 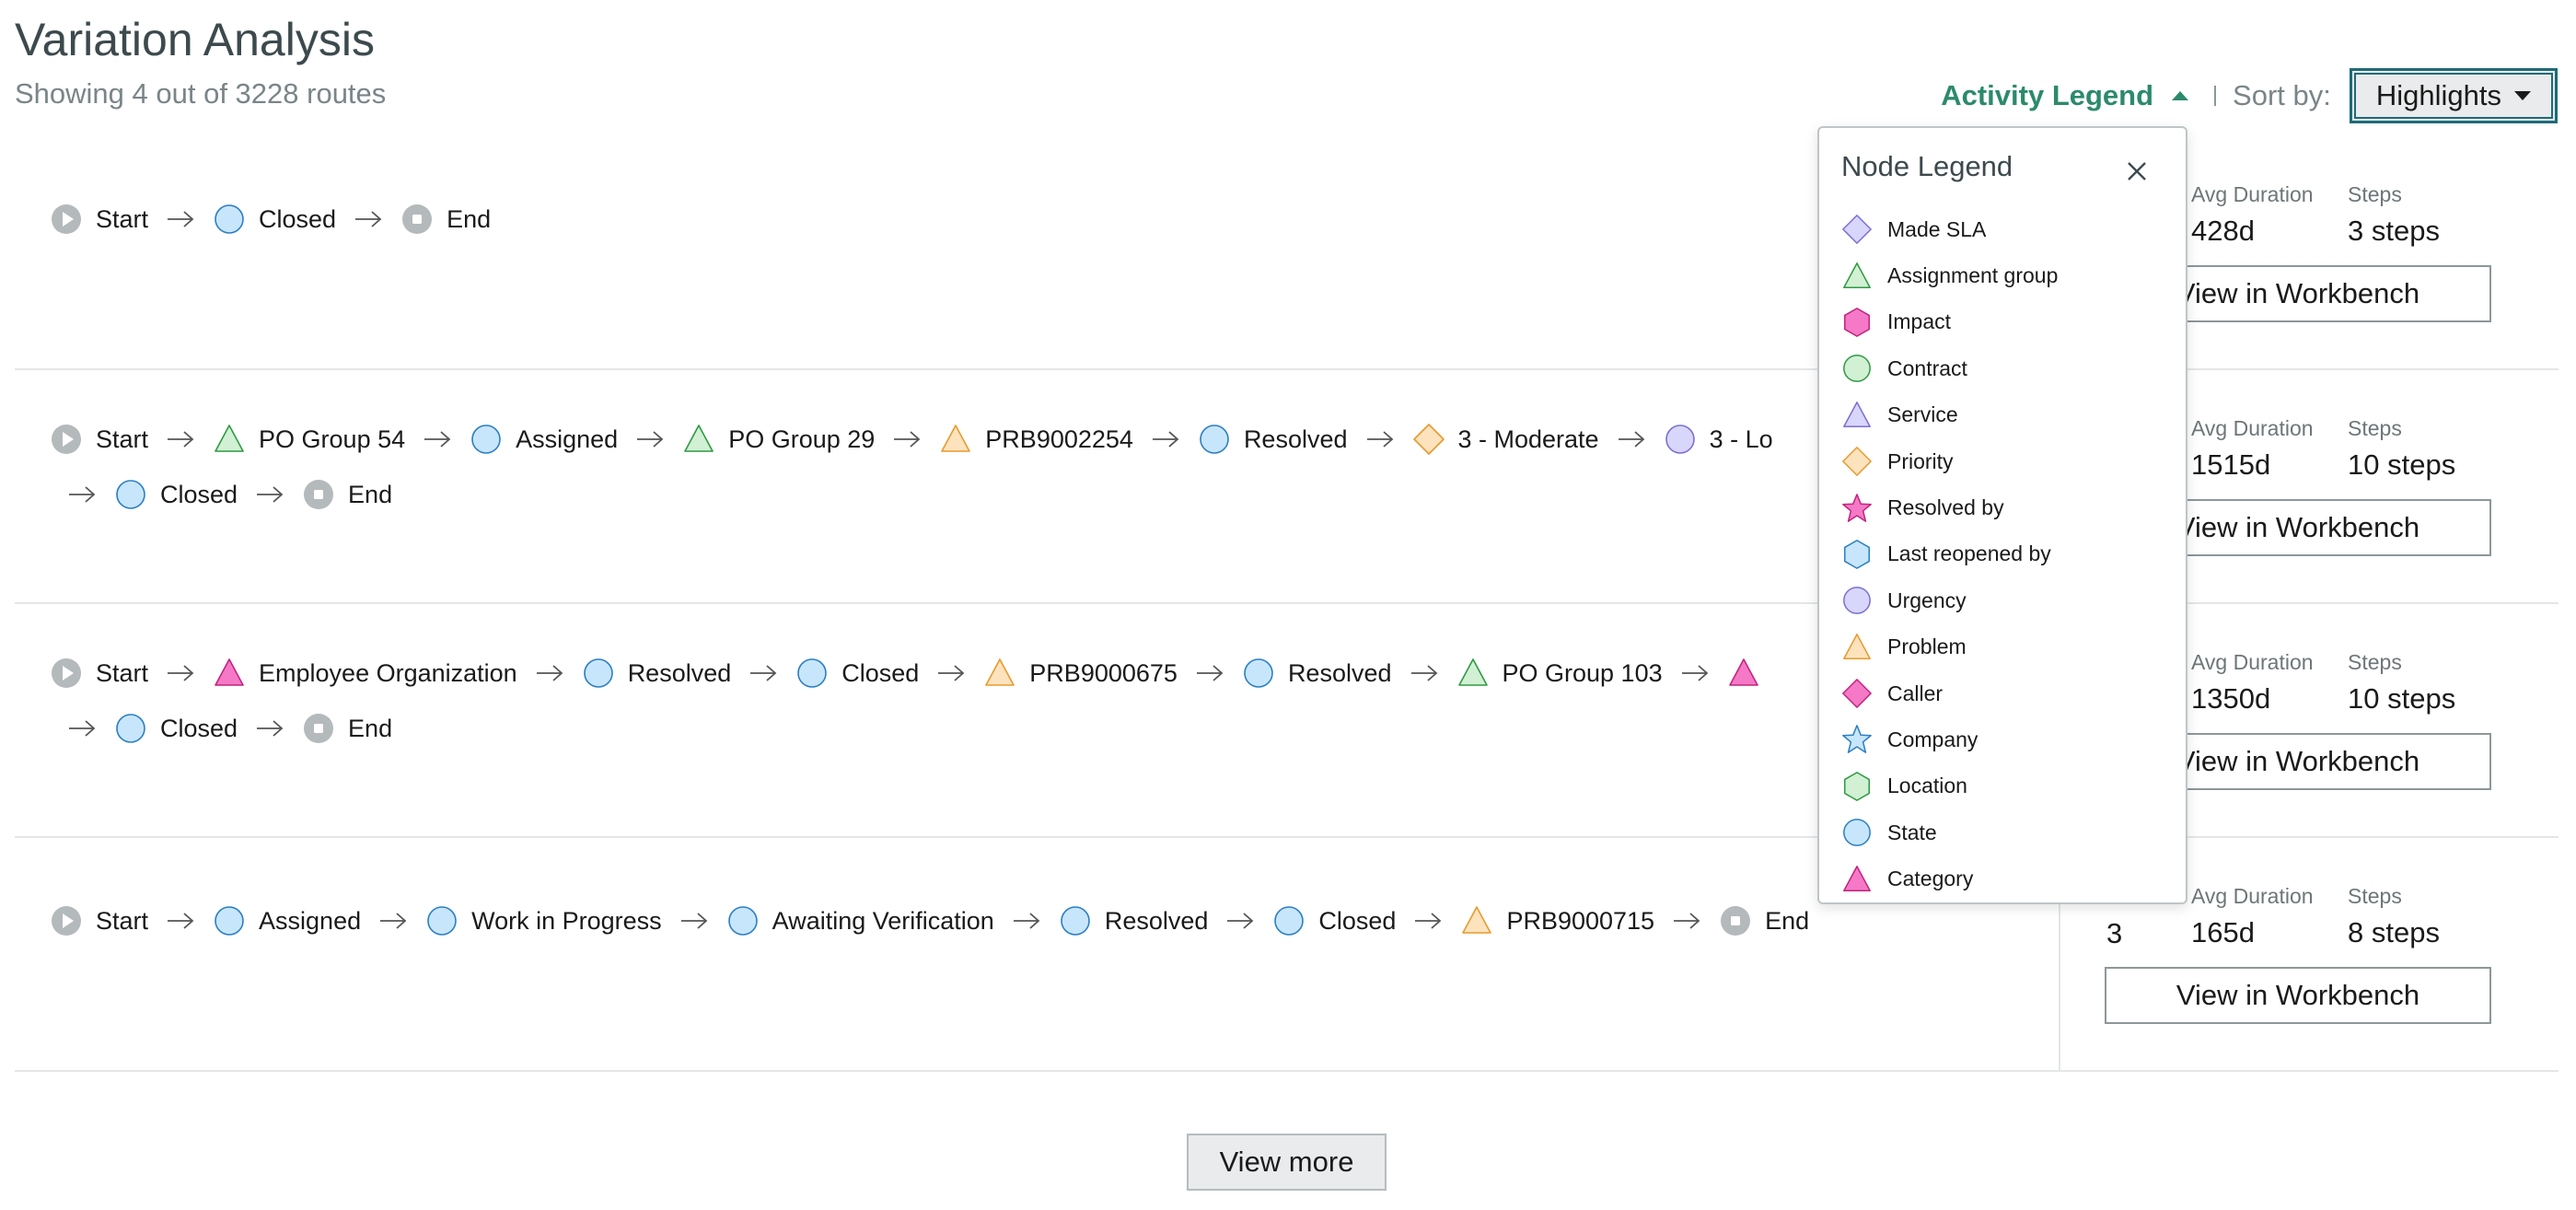 What do you see at coordinates (1915, 693) in the screenshot?
I see `legend-item-label: Caller` at bounding box center [1915, 693].